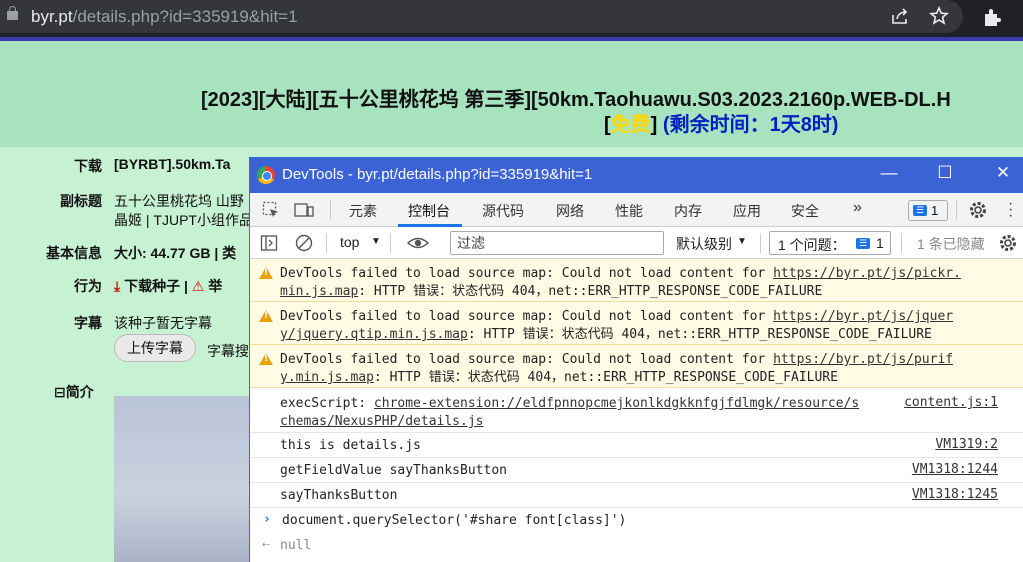  I want to click on issues-button: 1 个问题： ☰ 1, so click(830, 243).